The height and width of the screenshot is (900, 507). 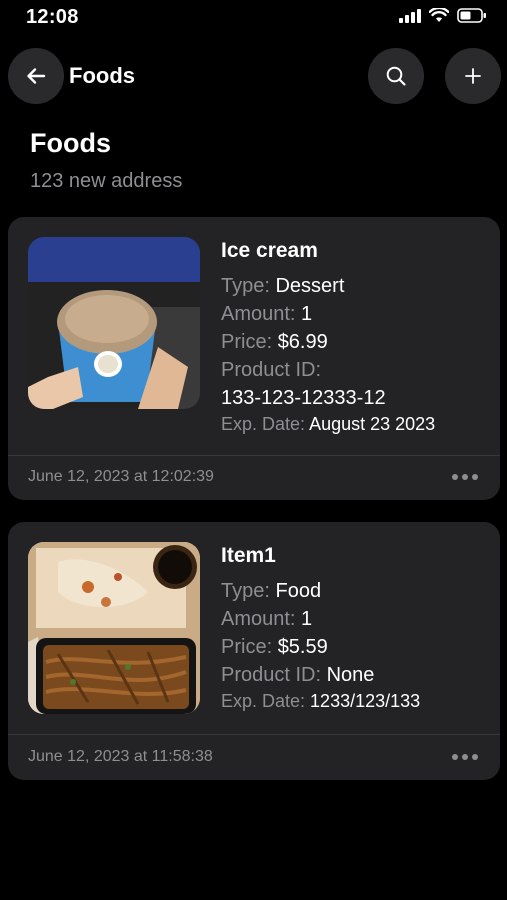 What do you see at coordinates (52, 17) in the screenshot?
I see `status-time: 12:08` at bounding box center [52, 17].